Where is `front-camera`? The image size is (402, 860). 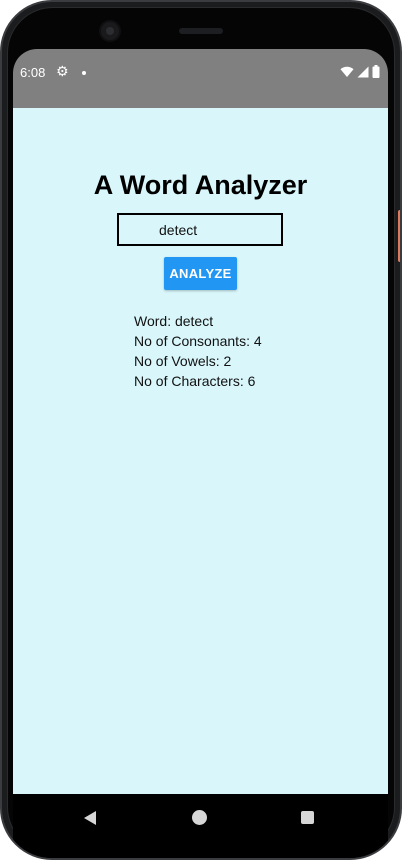
front-camera is located at coordinates (110, 31).